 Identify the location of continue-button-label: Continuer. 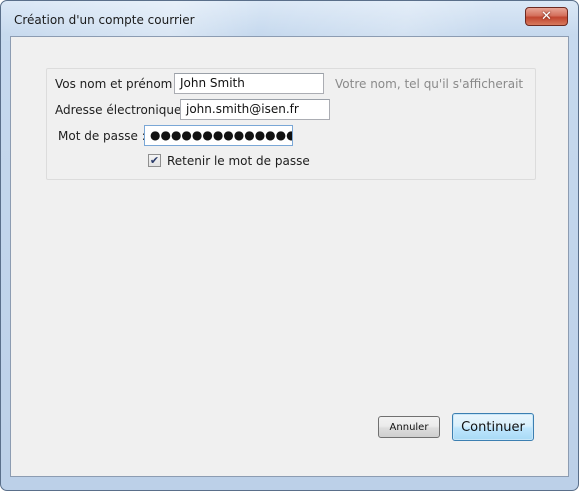
(493, 427).